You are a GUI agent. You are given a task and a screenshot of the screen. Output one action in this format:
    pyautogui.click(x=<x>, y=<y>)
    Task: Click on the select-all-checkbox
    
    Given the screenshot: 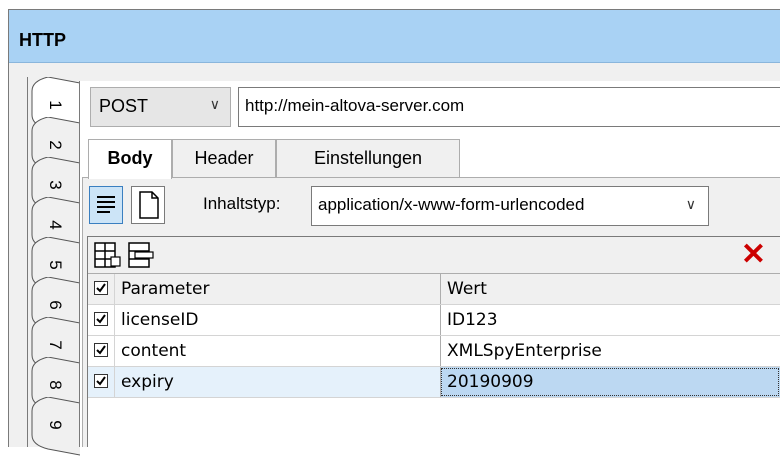 What is the action you would take?
    pyautogui.click(x=101, y=288)
    